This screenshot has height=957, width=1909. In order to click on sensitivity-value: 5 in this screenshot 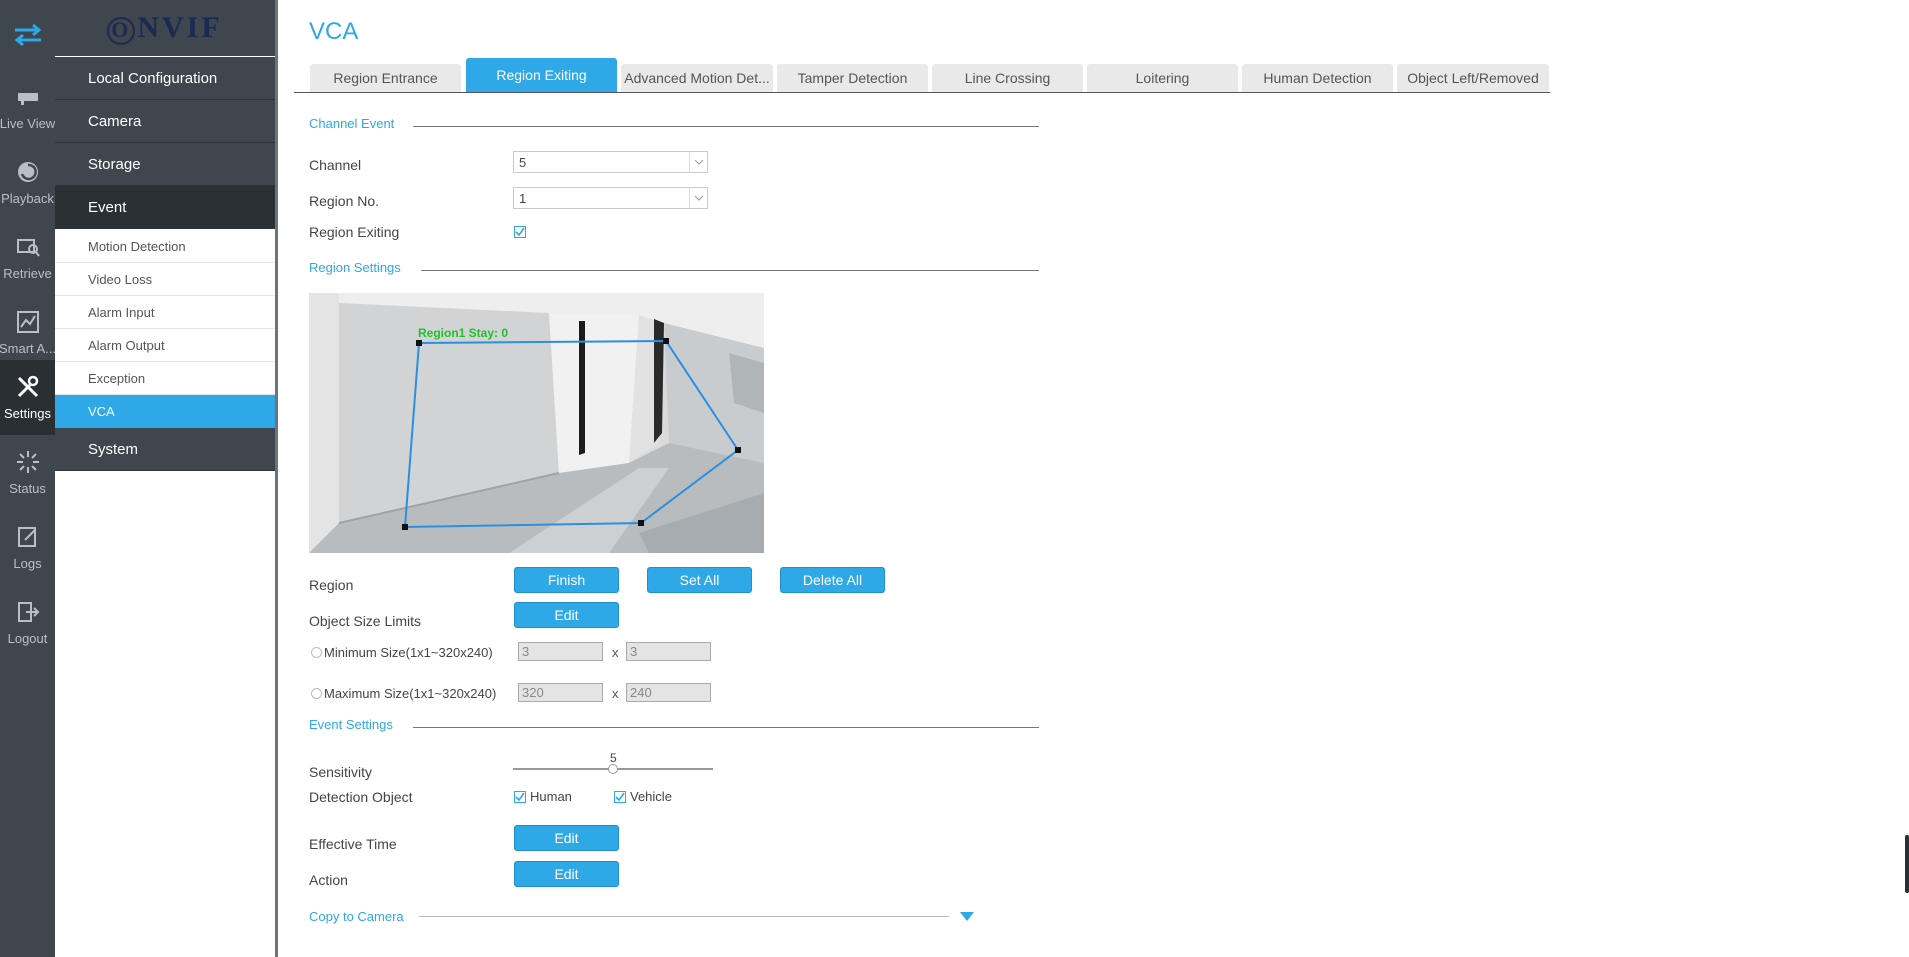, I will do `click(613, 758)`.